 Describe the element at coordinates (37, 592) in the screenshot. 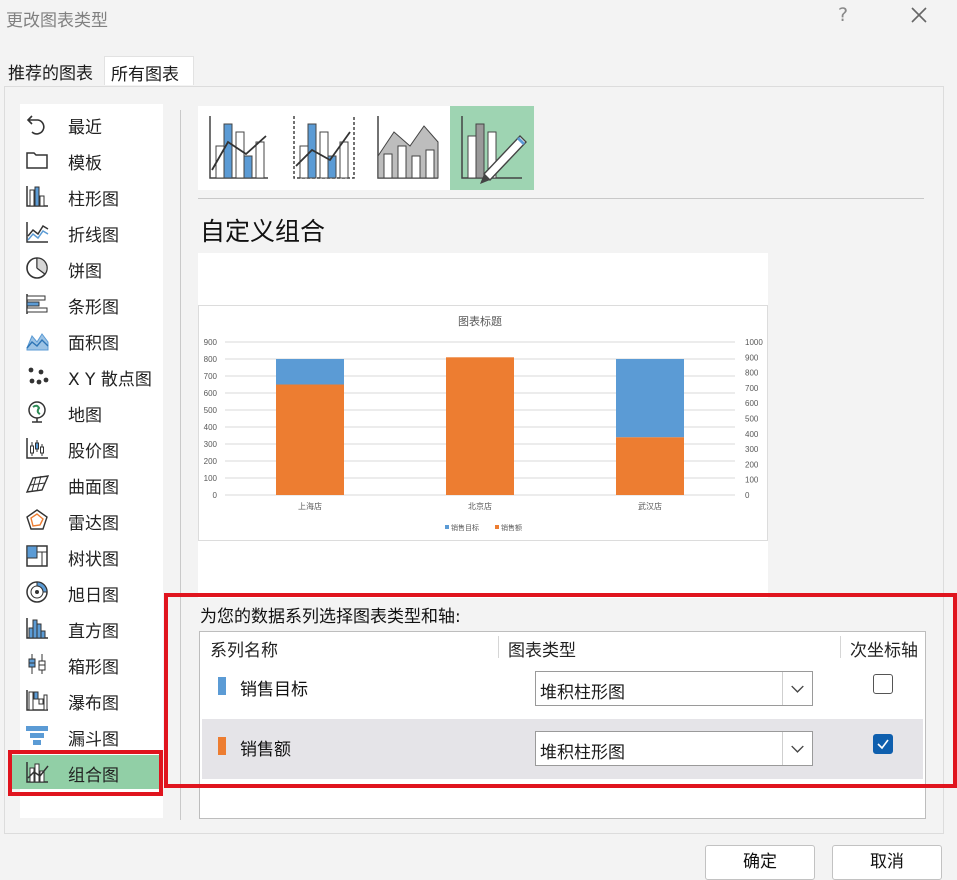

I see `sunburst-chart-icon` at that location.